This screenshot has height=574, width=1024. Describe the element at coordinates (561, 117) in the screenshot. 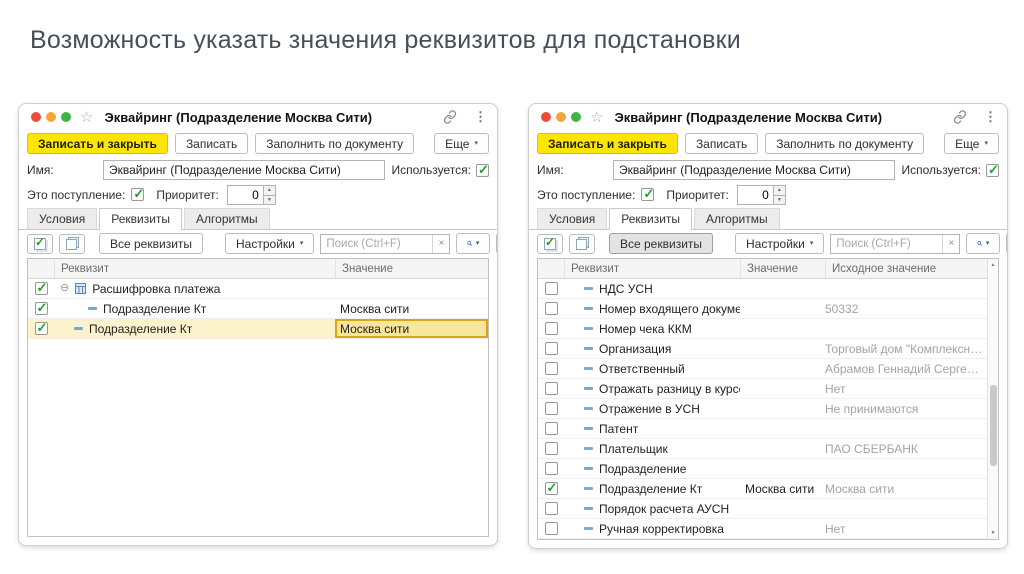

I see `minimize-icon` at that location.